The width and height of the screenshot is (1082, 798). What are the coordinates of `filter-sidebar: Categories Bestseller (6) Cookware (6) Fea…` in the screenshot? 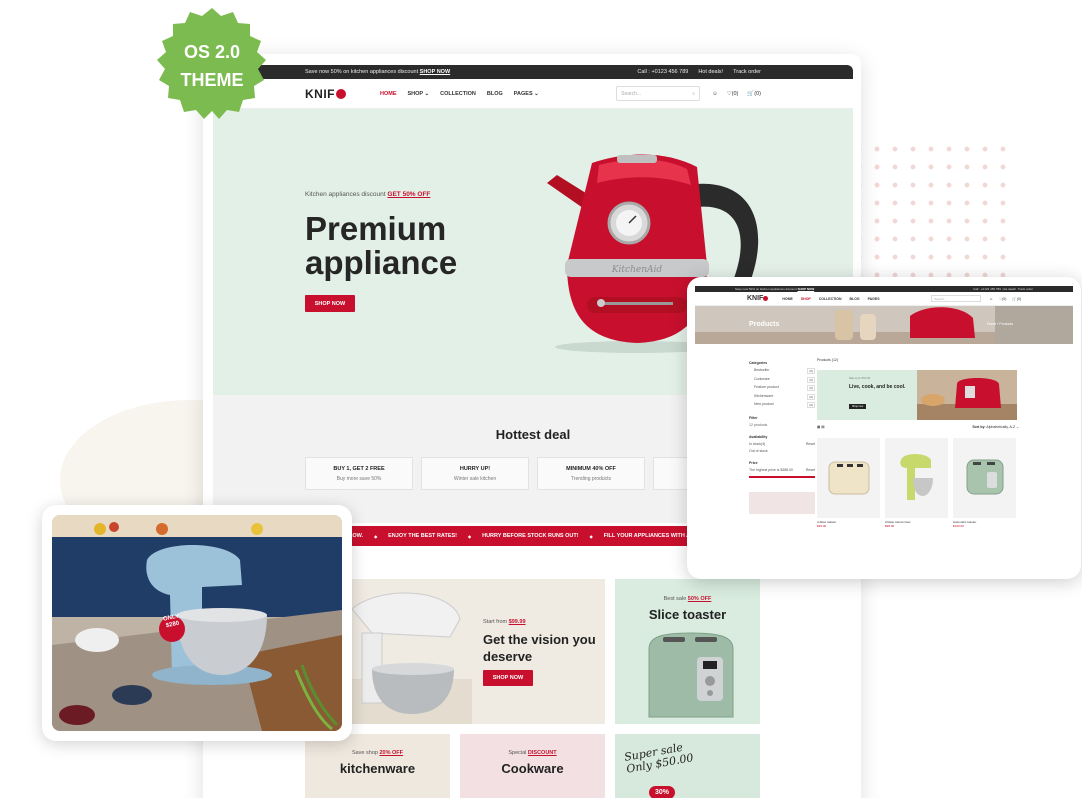 It's located at (782, 436).